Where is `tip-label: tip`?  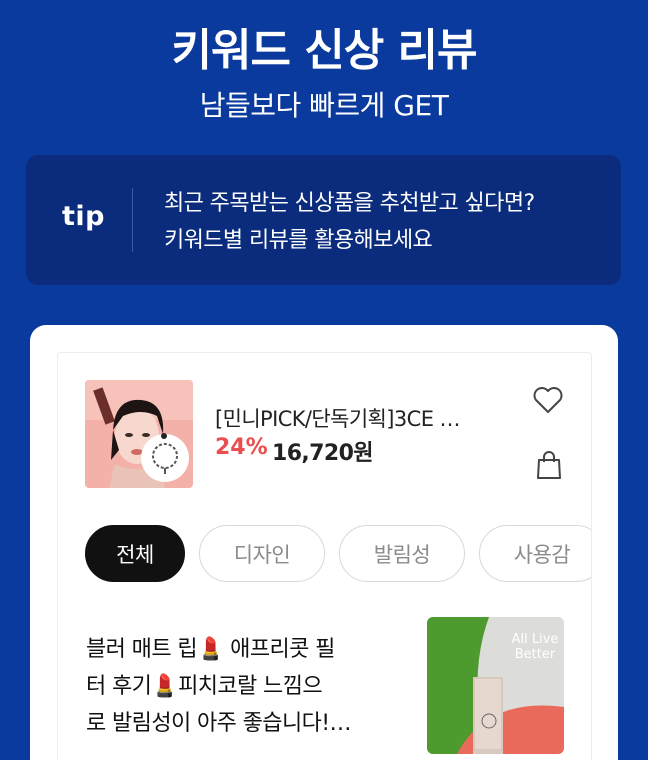
tip-label: tip is located at coordinates (83, 216).